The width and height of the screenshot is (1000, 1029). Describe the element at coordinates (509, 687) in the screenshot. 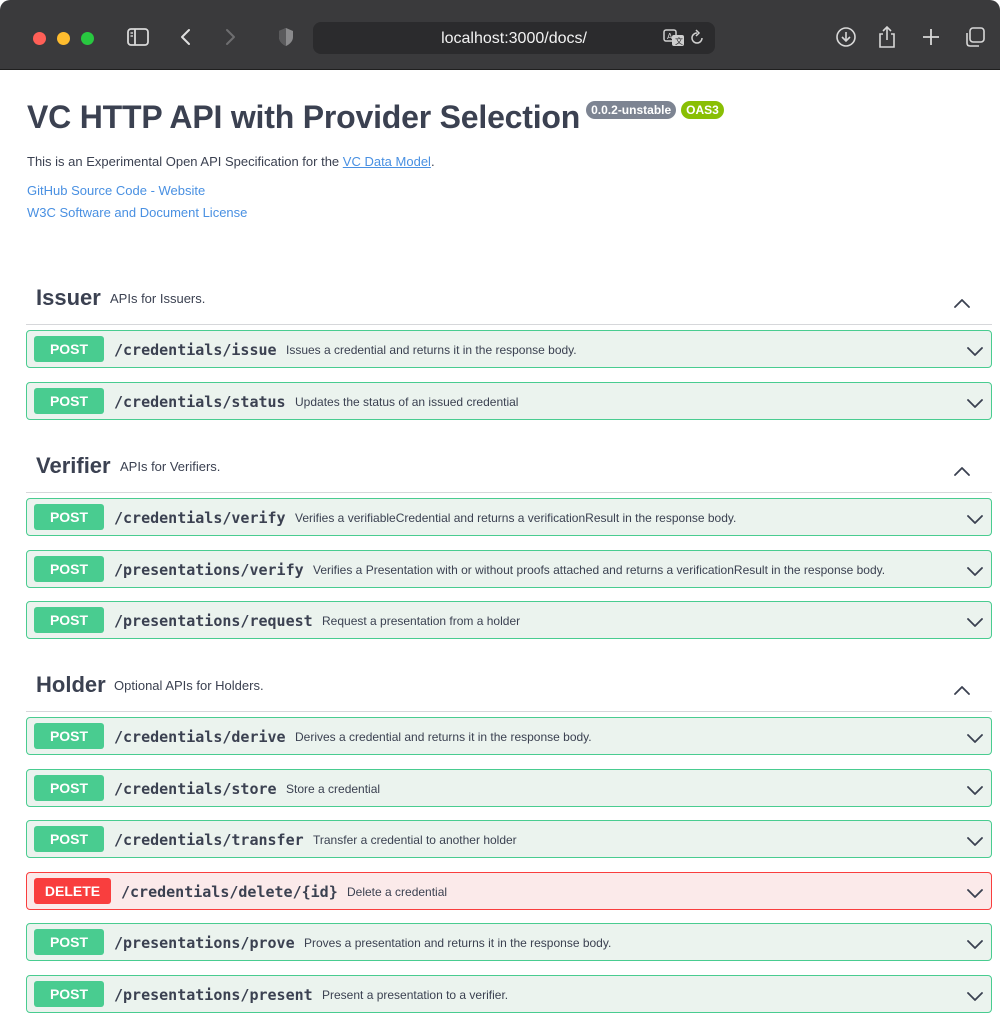

I see `tag-section-holder: Holder Optional APIs for Holders.` at that location.